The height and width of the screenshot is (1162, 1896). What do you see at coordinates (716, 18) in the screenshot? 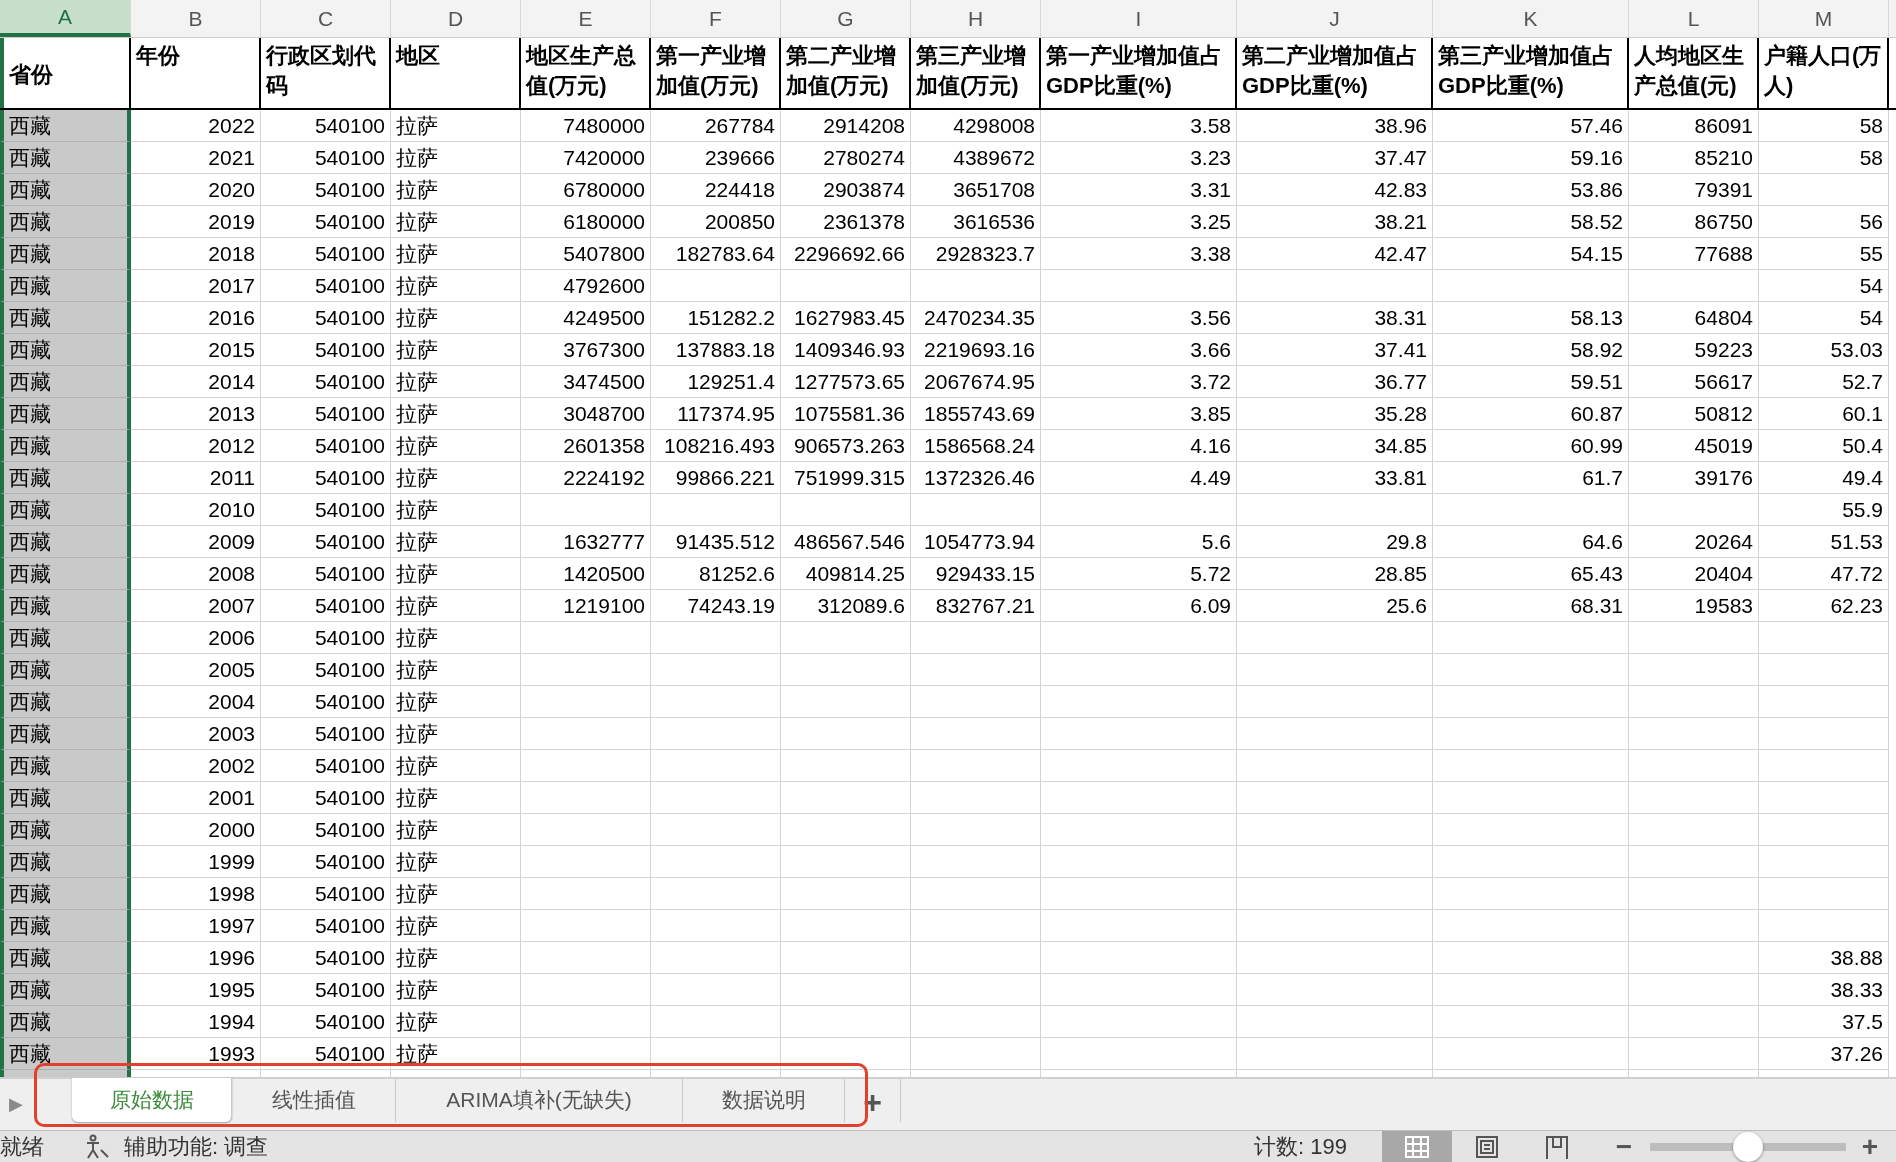
I see `column-header: F` at bounding box center [716, 18].